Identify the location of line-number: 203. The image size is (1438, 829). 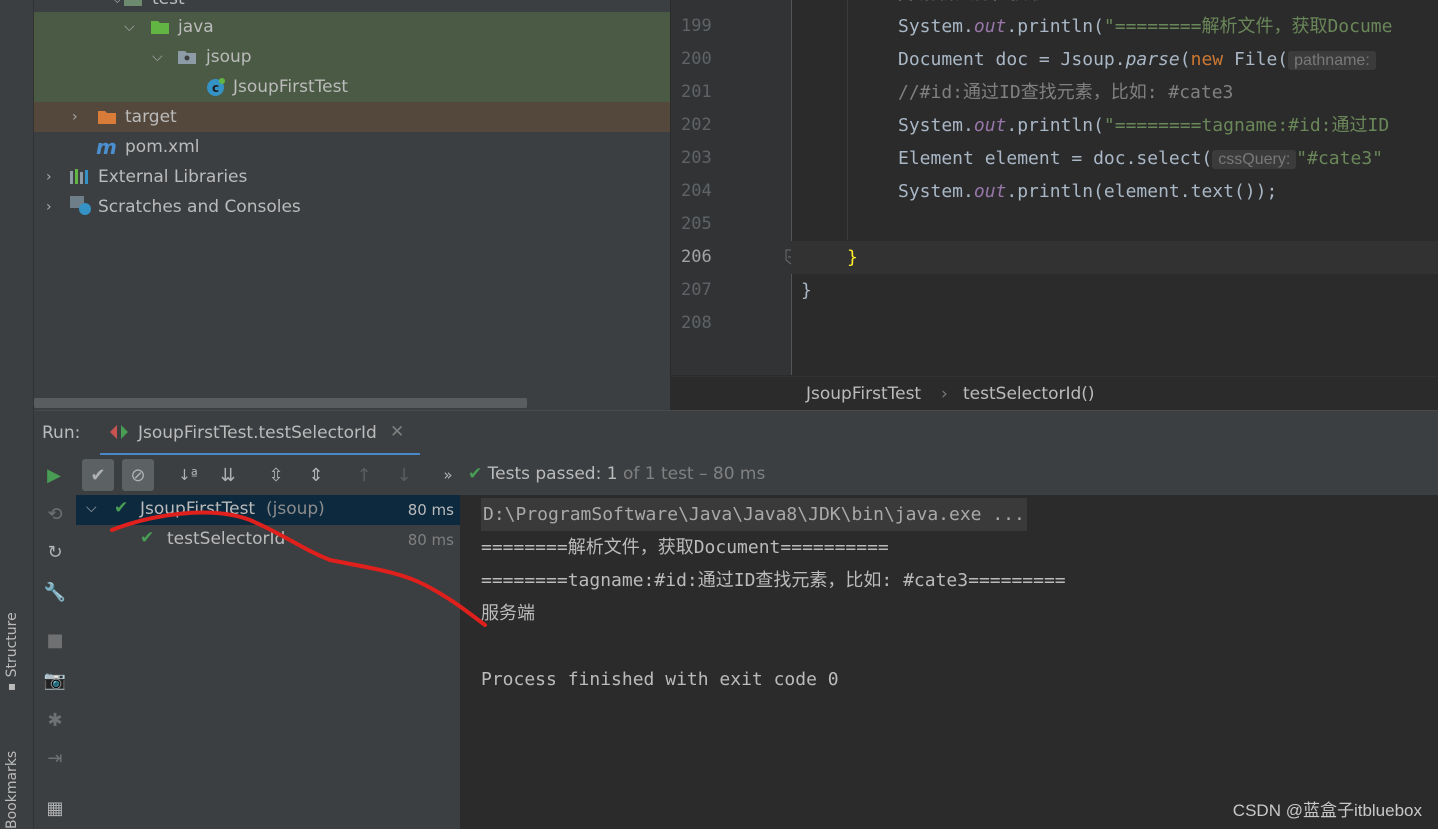
(696, 158).